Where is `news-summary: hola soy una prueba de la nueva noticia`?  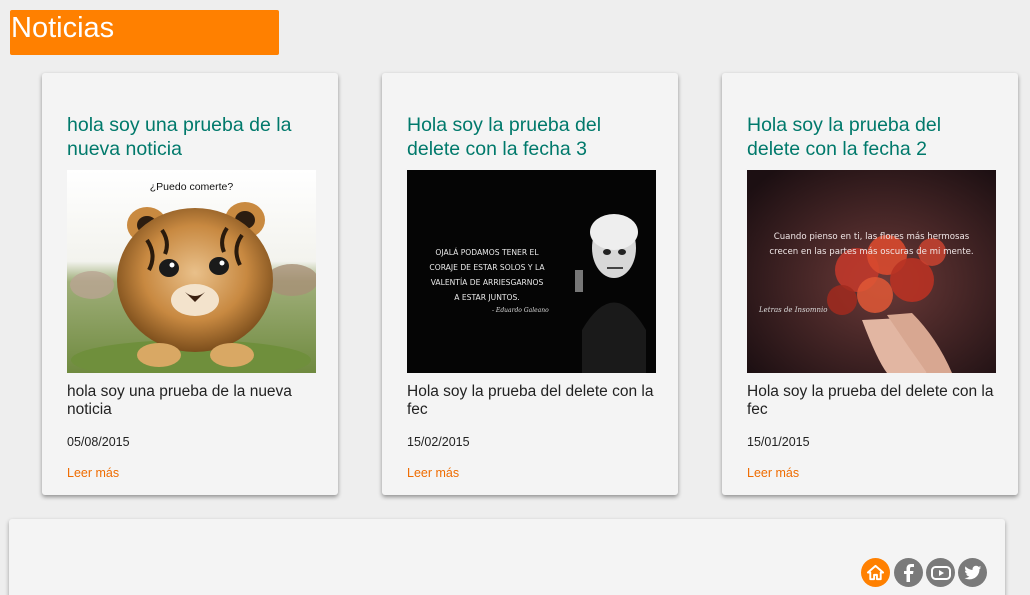
news-summary: hola soy una prueba de la nueva noticia is located at coordinates (179, 400).